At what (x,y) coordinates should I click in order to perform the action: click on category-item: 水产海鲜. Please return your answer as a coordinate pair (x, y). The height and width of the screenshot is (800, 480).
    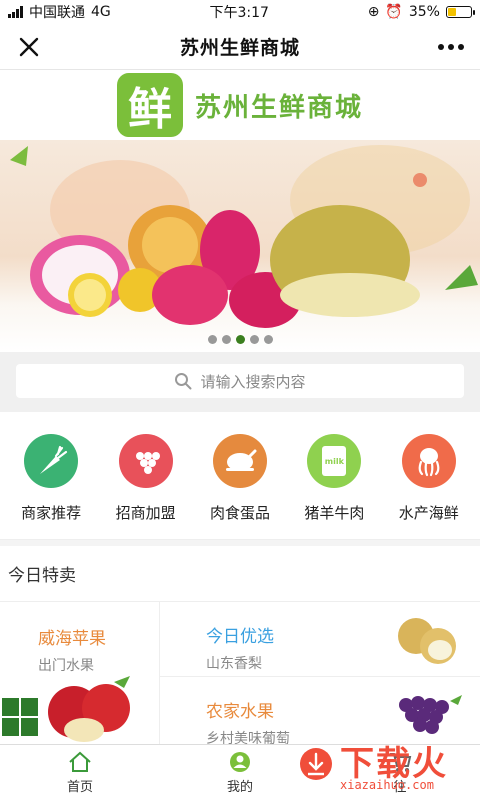
    Looking at the image, I should click on (429, 480).